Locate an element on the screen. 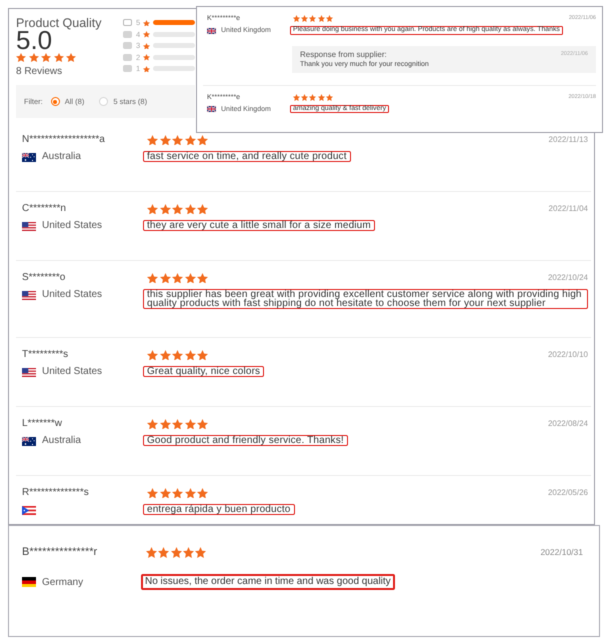  reviewer-name: C********n is located at coordinates (44, 209).